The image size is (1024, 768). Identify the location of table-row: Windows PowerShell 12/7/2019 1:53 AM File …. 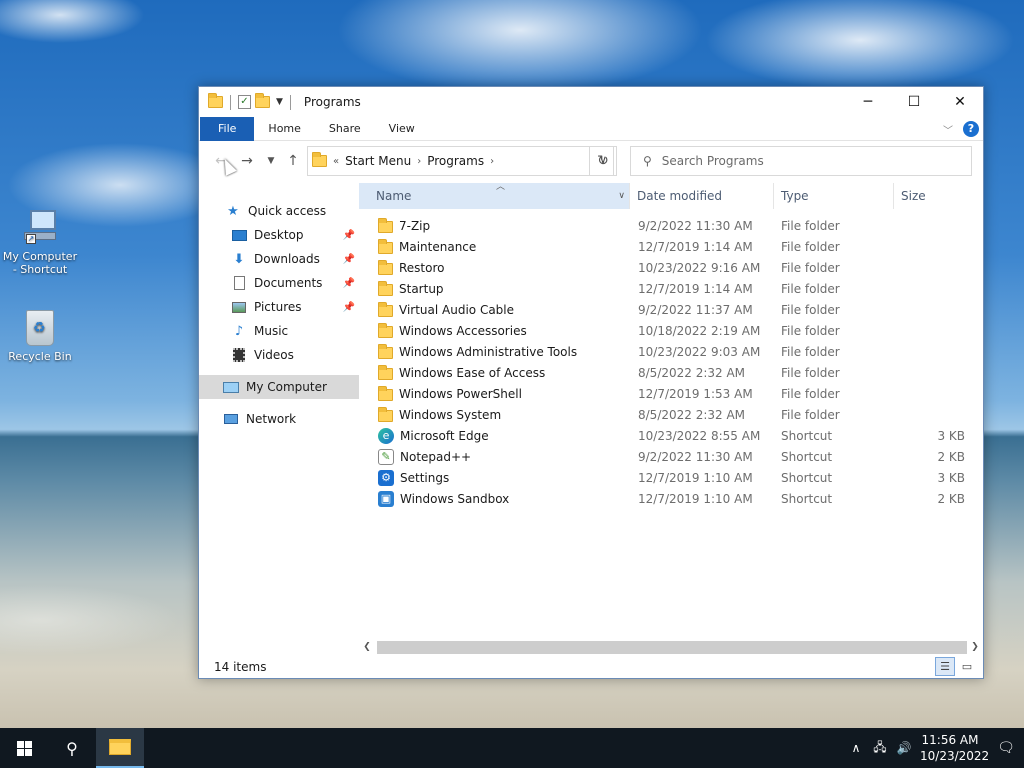
(667, 393).